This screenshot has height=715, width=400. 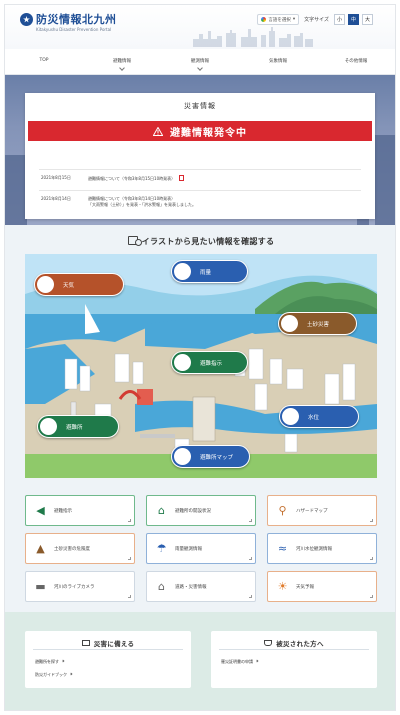 I want to click on tile-label: 雨量観測情報, so click(x=188, y=549).